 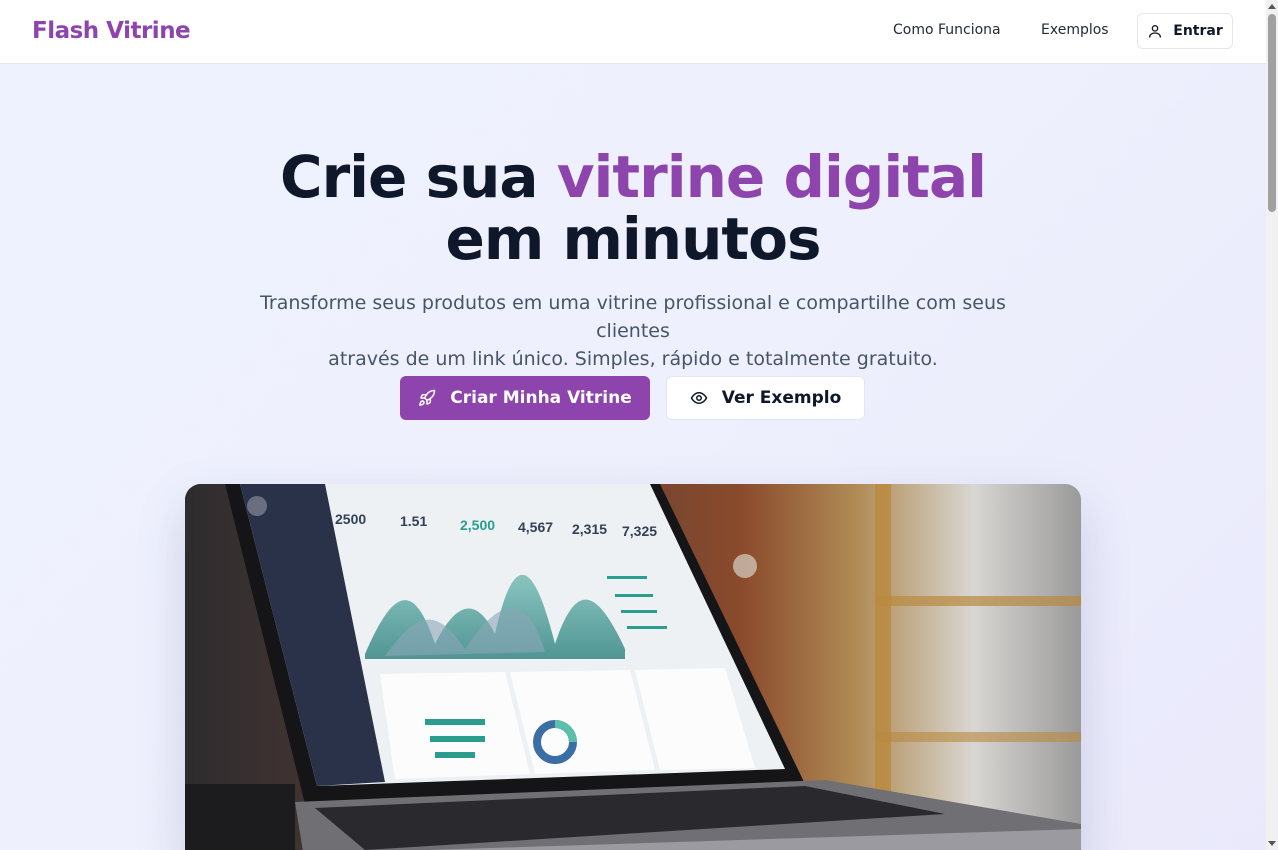 What do you see at coordinates (698, 398) in the screenshot?
I see `eye-icon` at bounding box center [698, 398].